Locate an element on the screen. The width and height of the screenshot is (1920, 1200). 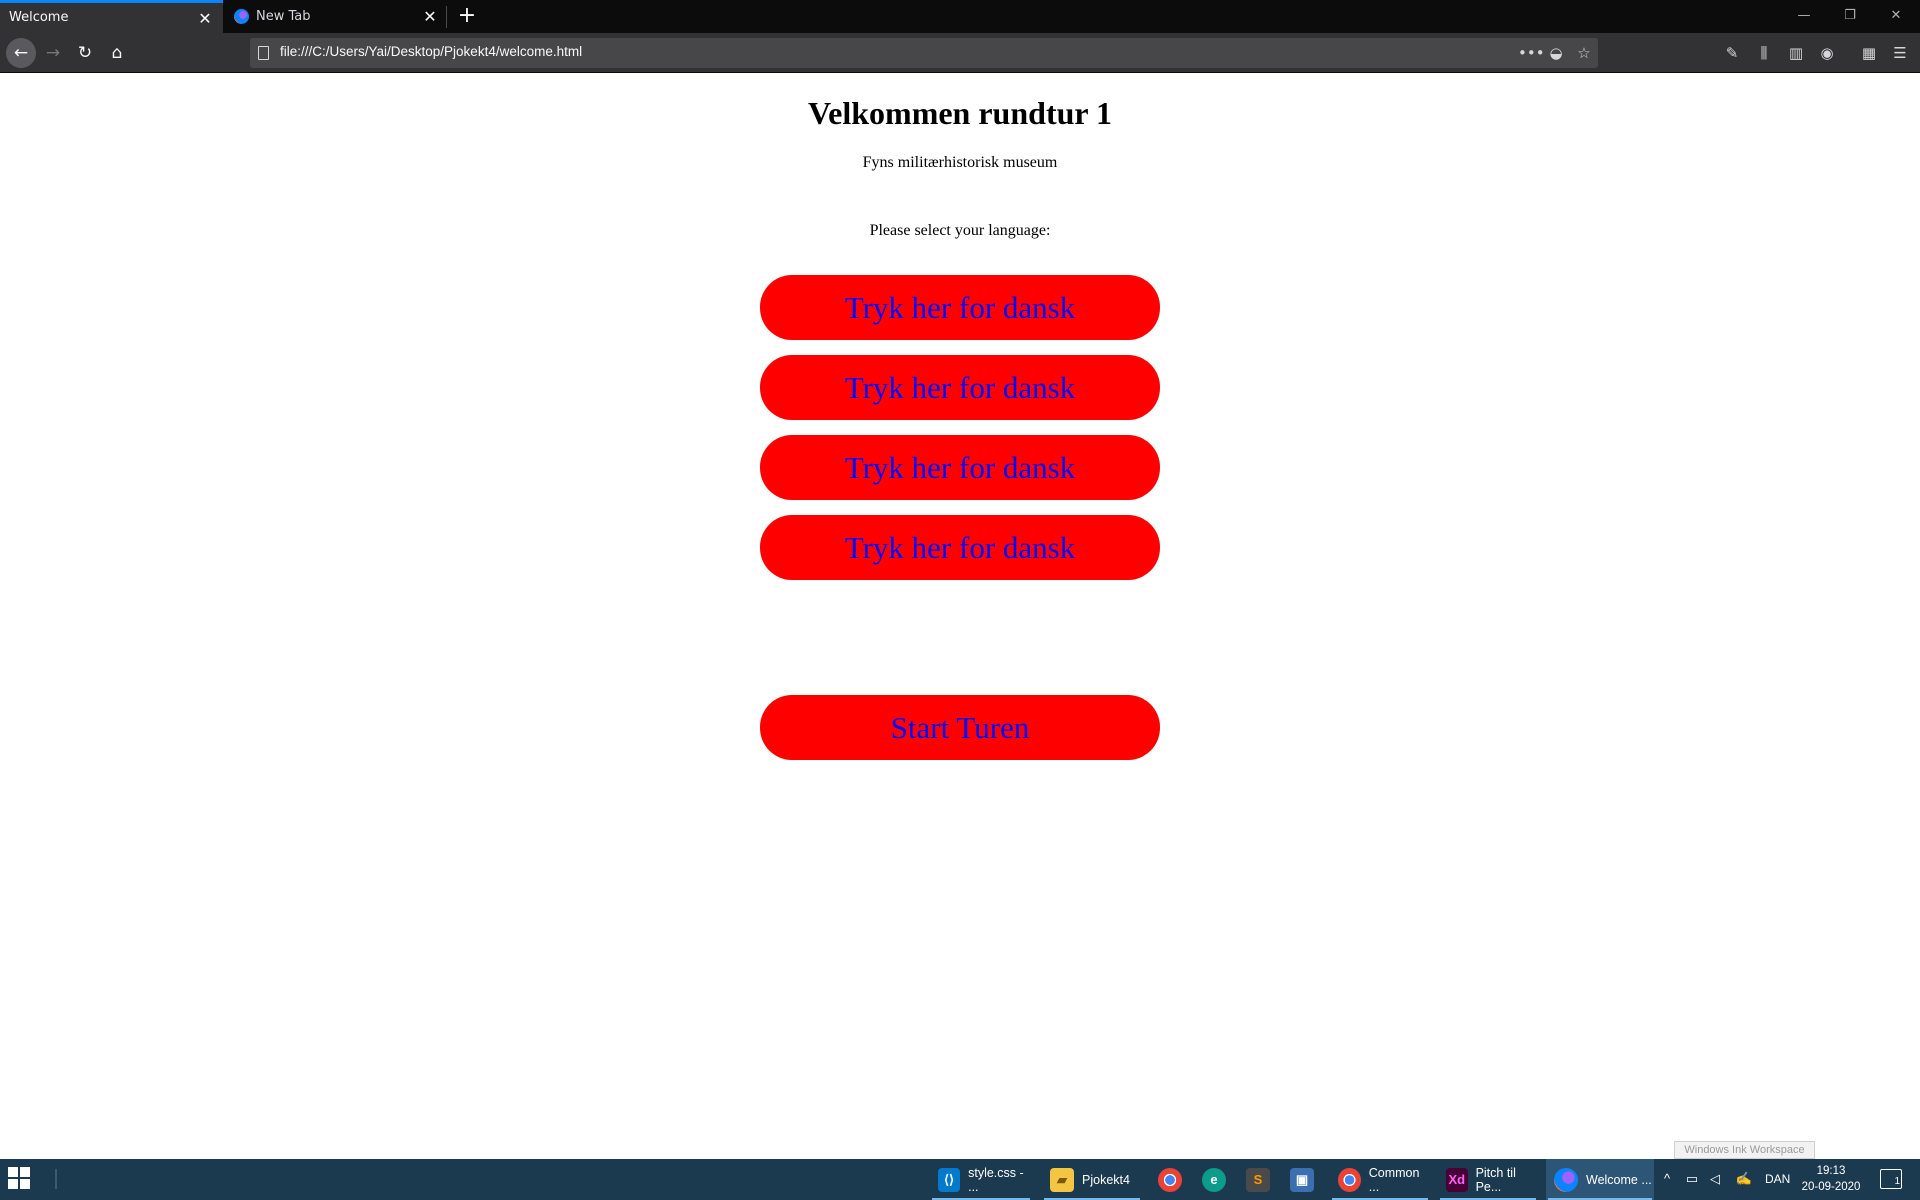
taskbar-item-app: ▣ is located at coordinates (1302, 1179).